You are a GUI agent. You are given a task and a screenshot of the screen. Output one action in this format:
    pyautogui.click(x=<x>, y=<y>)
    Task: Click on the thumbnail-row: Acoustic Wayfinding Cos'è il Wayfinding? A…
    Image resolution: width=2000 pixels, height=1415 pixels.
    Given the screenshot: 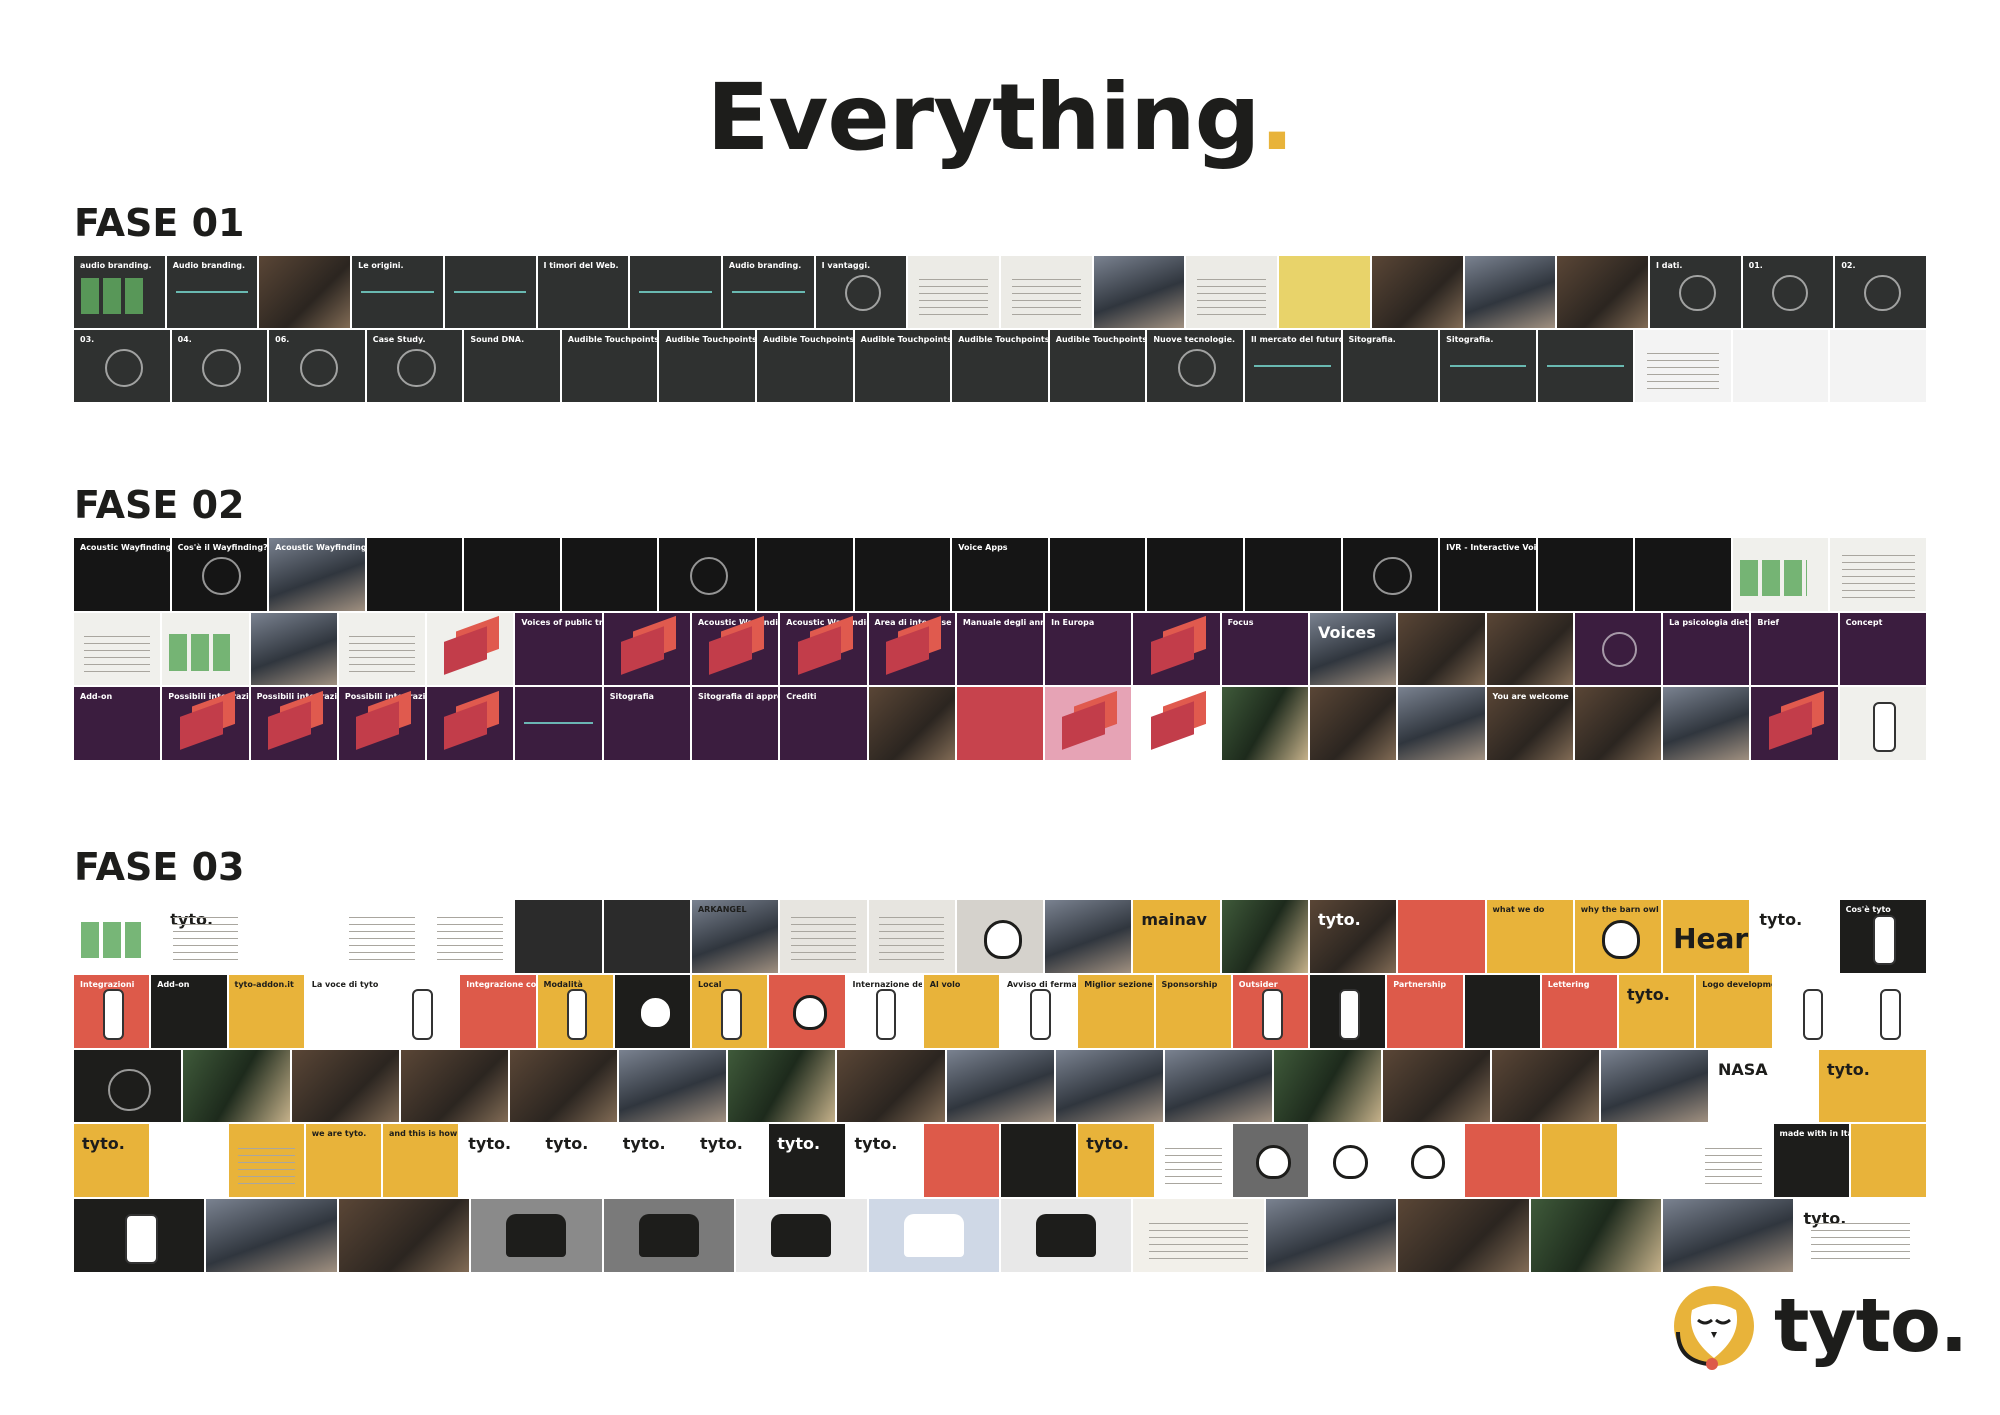 What is the action you would take?
    pyautogui.click(x=1000, y=574)
    